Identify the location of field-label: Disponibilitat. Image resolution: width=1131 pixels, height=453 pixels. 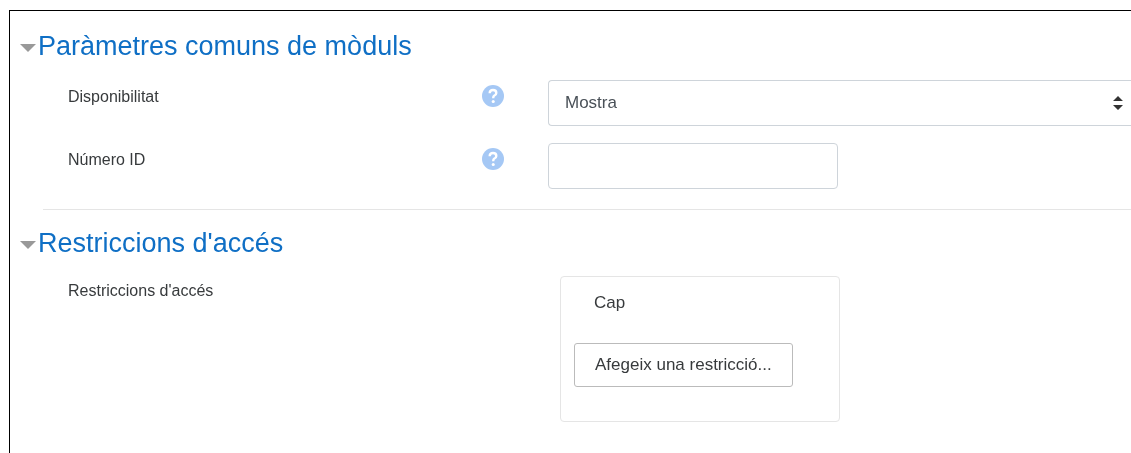
(113, 96).